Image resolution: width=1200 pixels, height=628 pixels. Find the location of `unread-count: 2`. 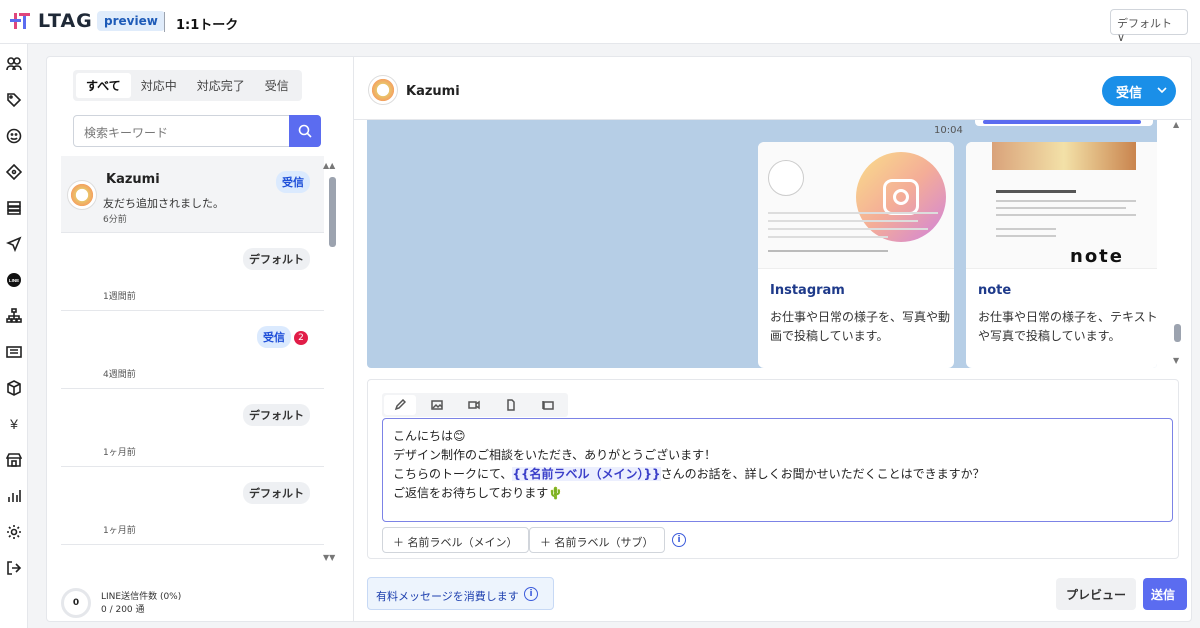

unread-count: 2 is located at coordinates (301, 338).